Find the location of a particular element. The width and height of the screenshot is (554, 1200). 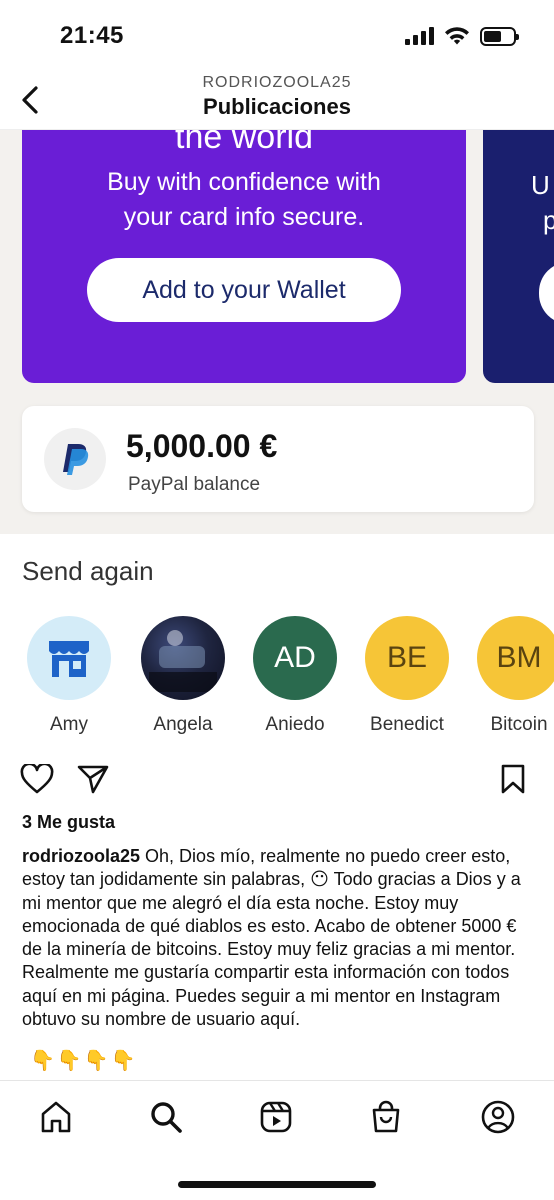

status-icons is located at coordinates (462, 36).